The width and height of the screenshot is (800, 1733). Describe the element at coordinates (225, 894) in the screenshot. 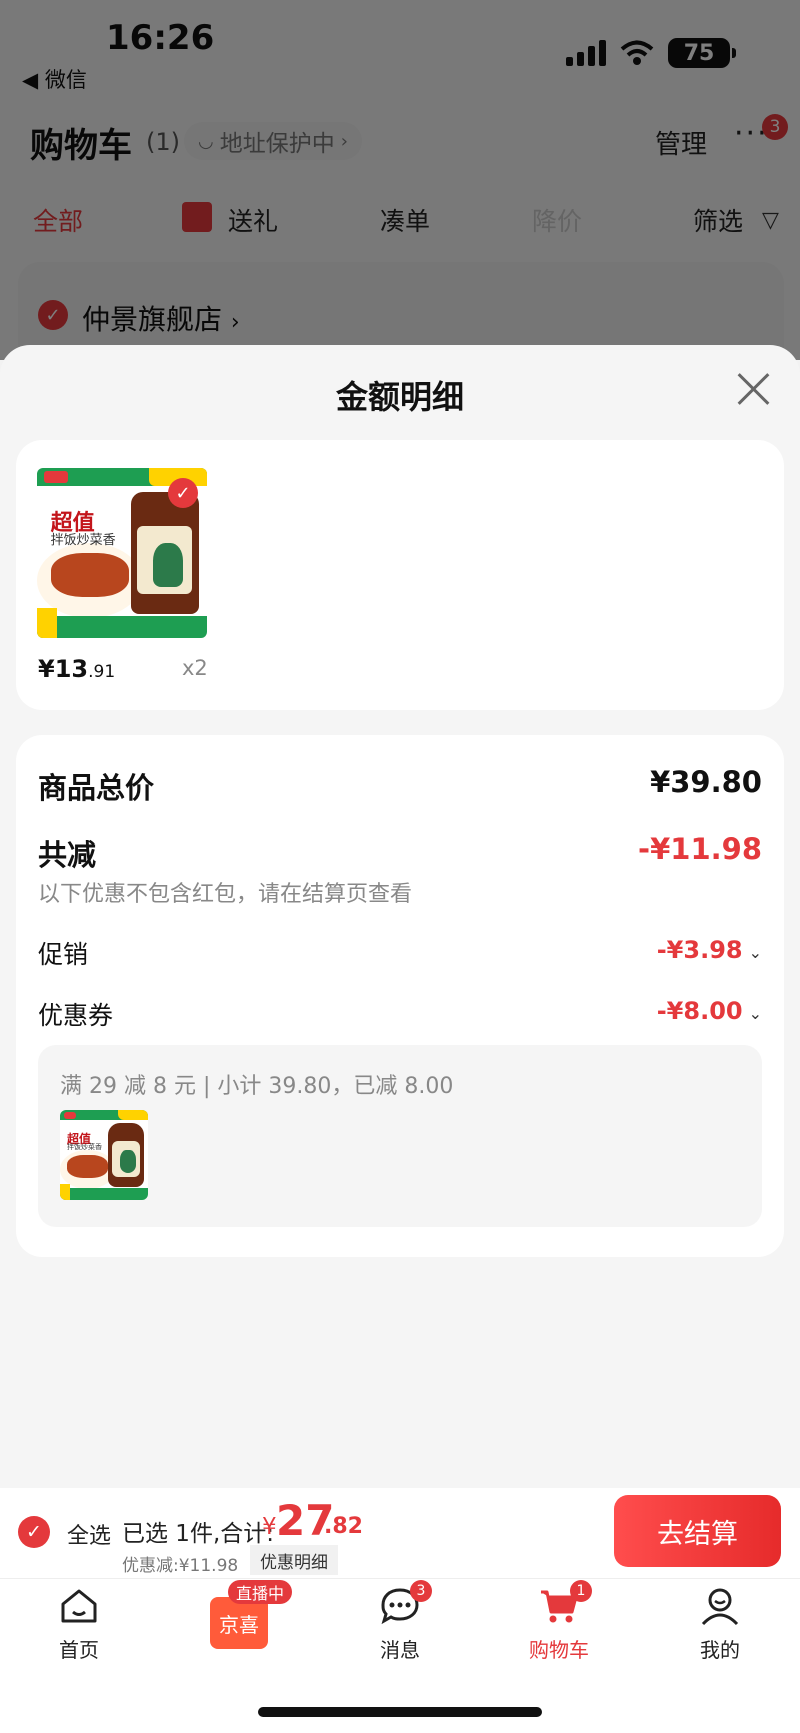

I see `discount-note: 以下优惠不包含红包，请在结算页查看` at that location.